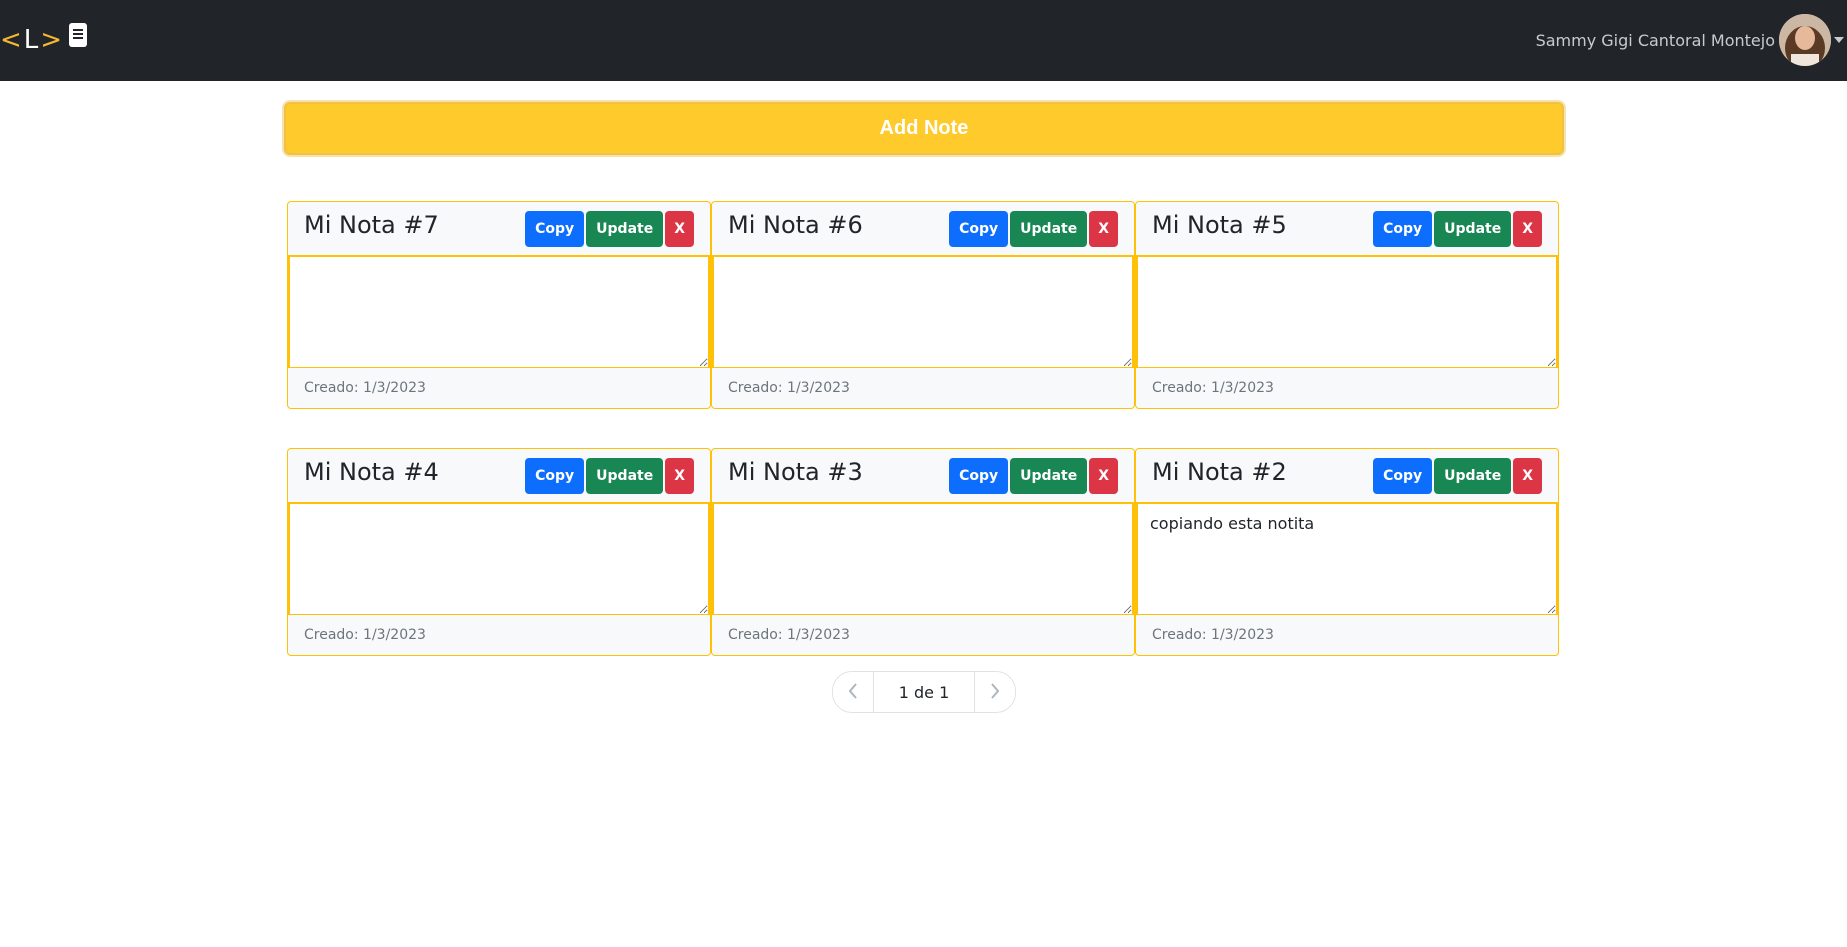  What do you see at coordinates (78, 40) in the screenshot?
I see `book-icon` at bounding box center [78, 40].